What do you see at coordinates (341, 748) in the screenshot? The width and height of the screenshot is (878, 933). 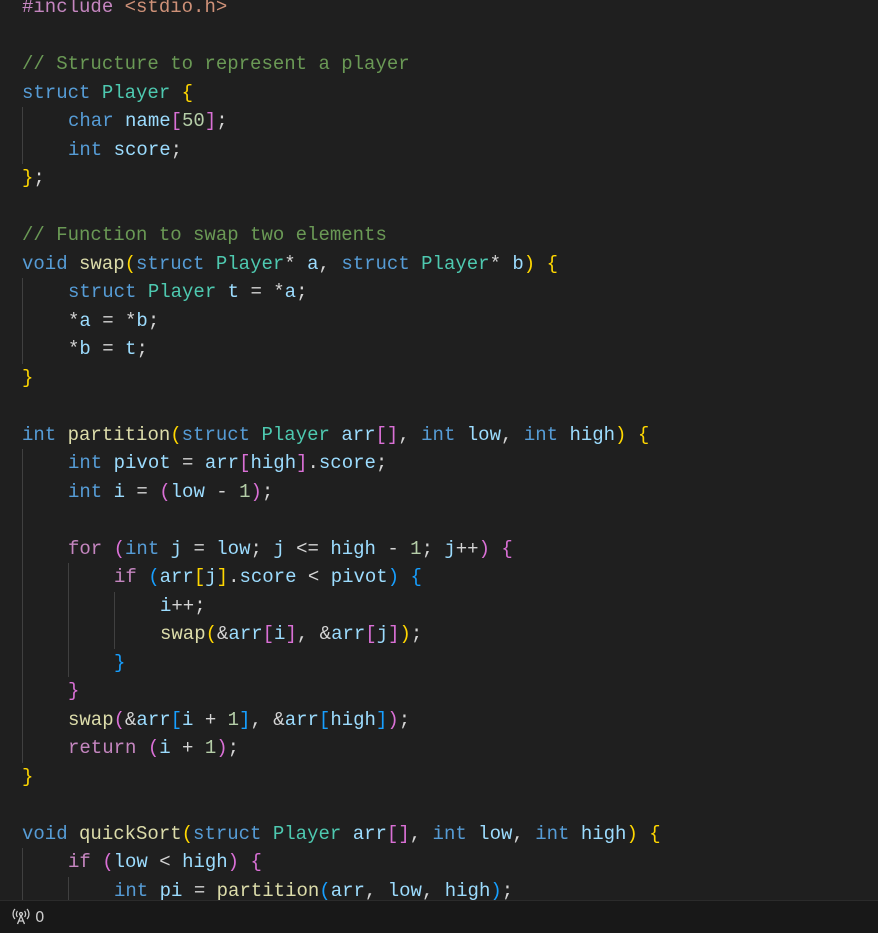 I see `code-line: return (i + 1);` at bounding box center [341, 748].